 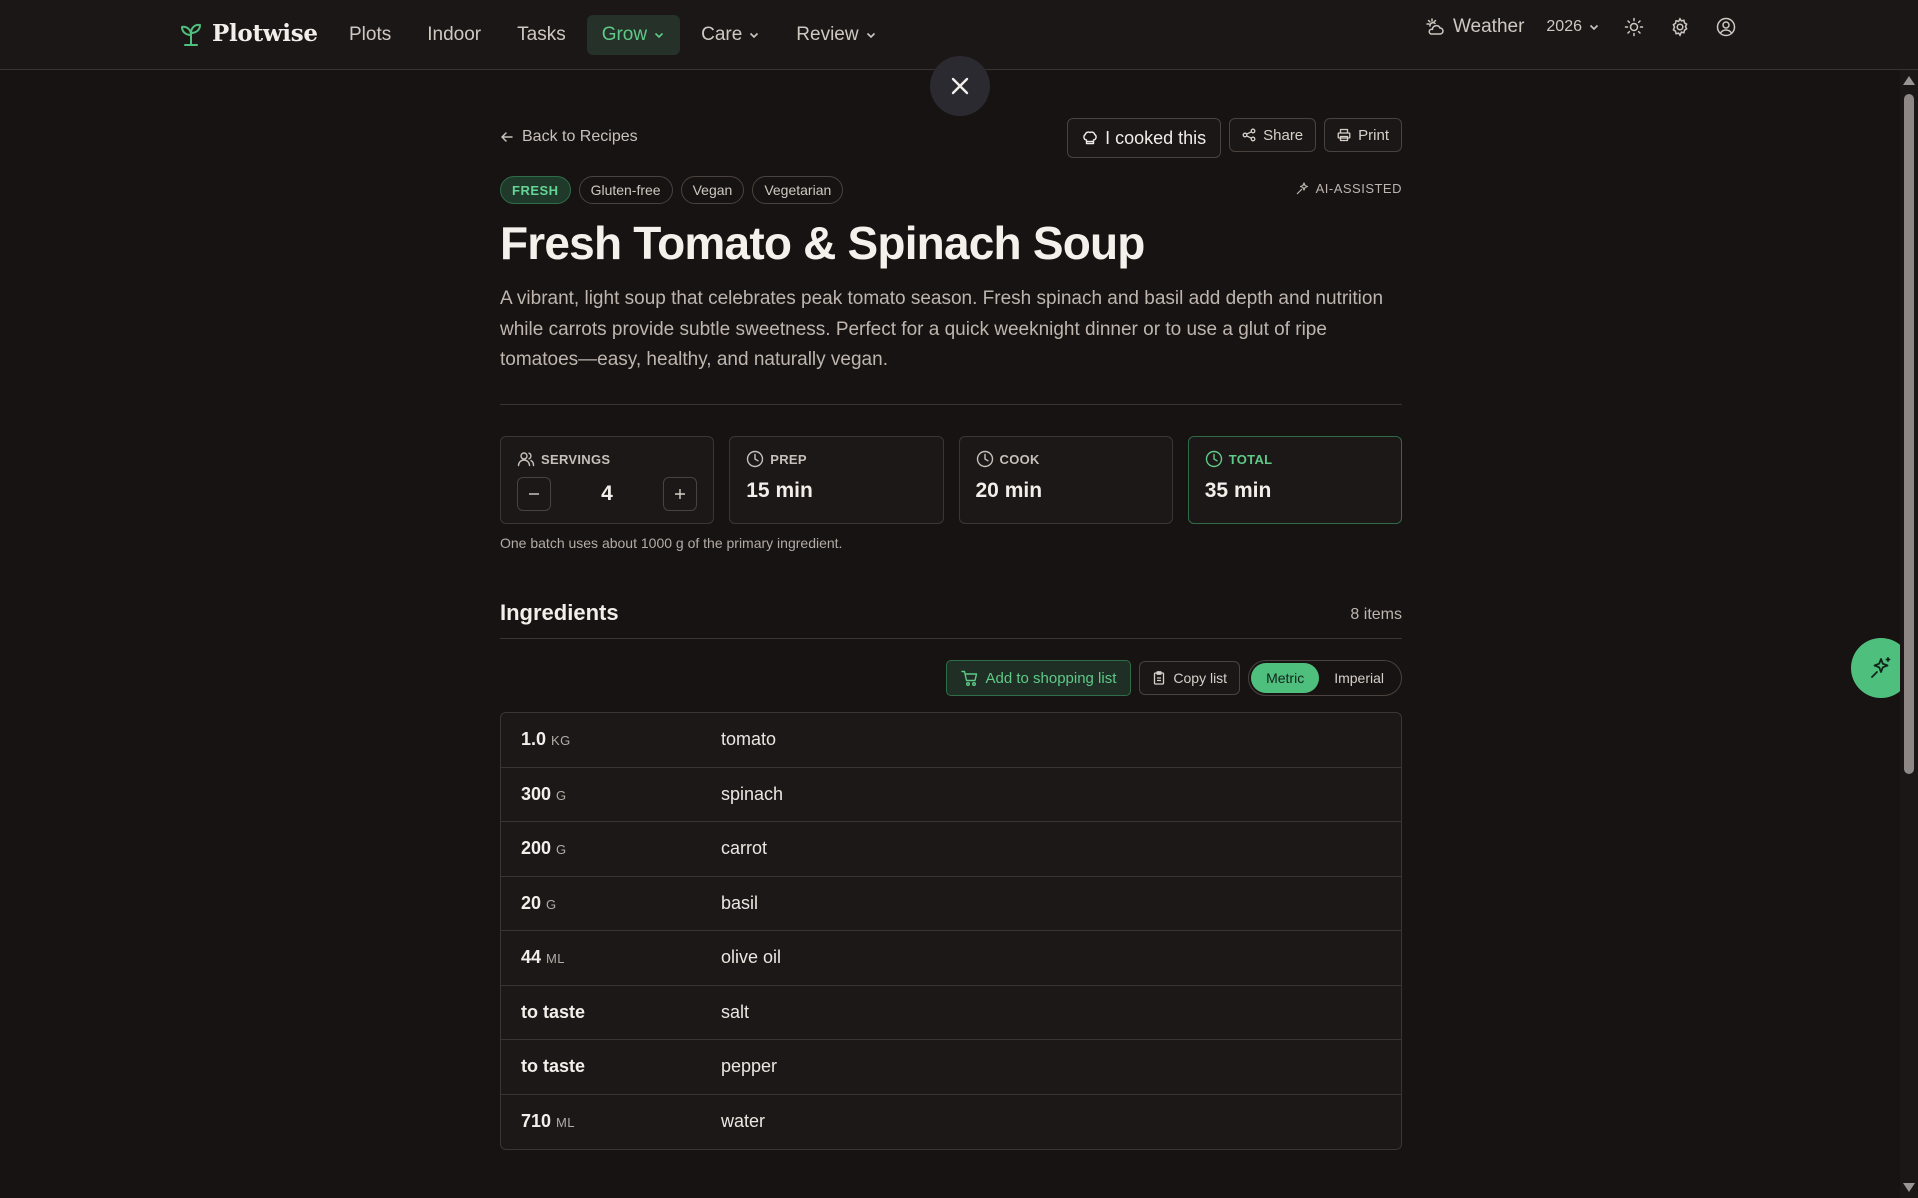 I want to click on sprout-logo-icon, so click(x=191, y=34).